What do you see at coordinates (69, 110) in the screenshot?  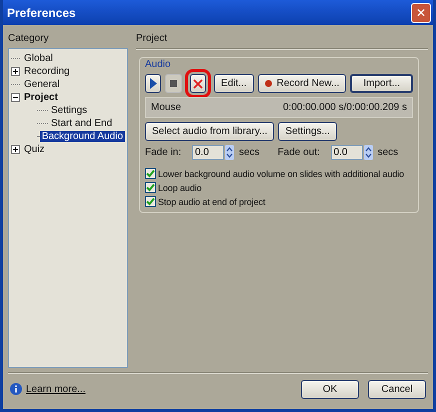 I see `tree-item: Settings` at bounding box center [69, 110].